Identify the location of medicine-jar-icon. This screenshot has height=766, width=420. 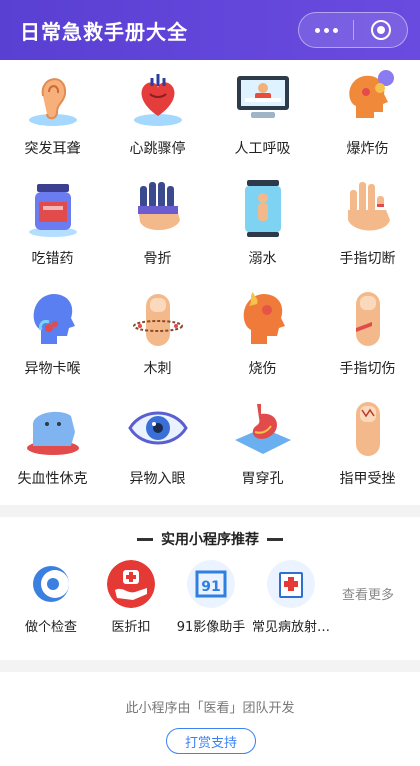
(52, 210).